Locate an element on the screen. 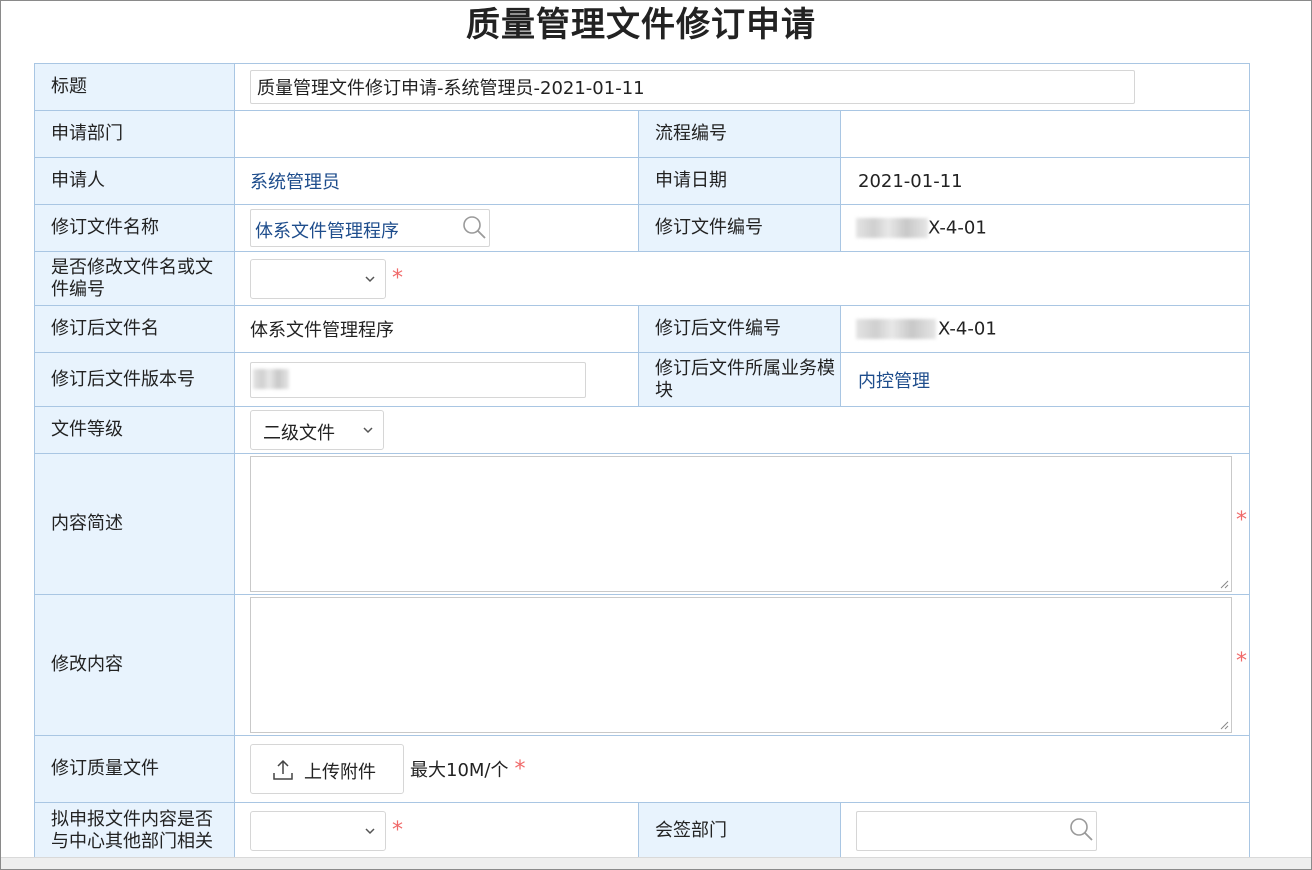 This screenshot has height=870, width=1312. change-name-cell: * is located at coordinates (742, 278).